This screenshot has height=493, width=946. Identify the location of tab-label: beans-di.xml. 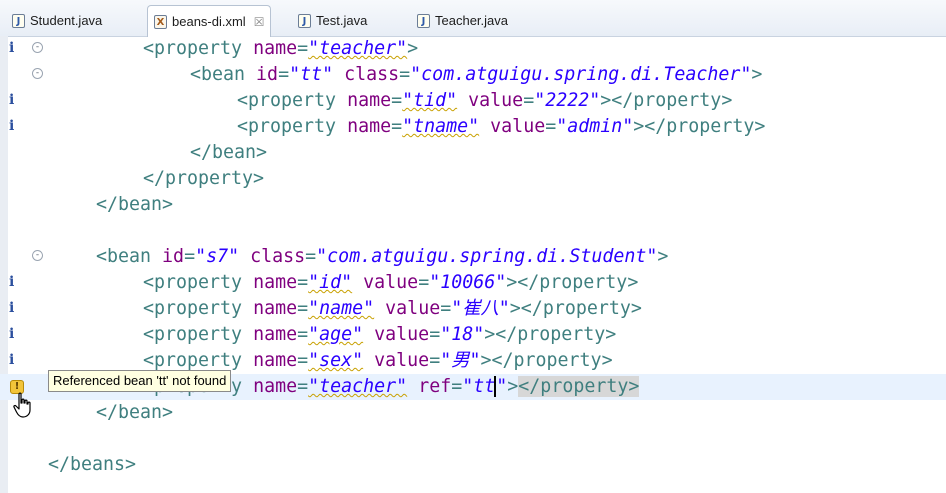
(209, 21).